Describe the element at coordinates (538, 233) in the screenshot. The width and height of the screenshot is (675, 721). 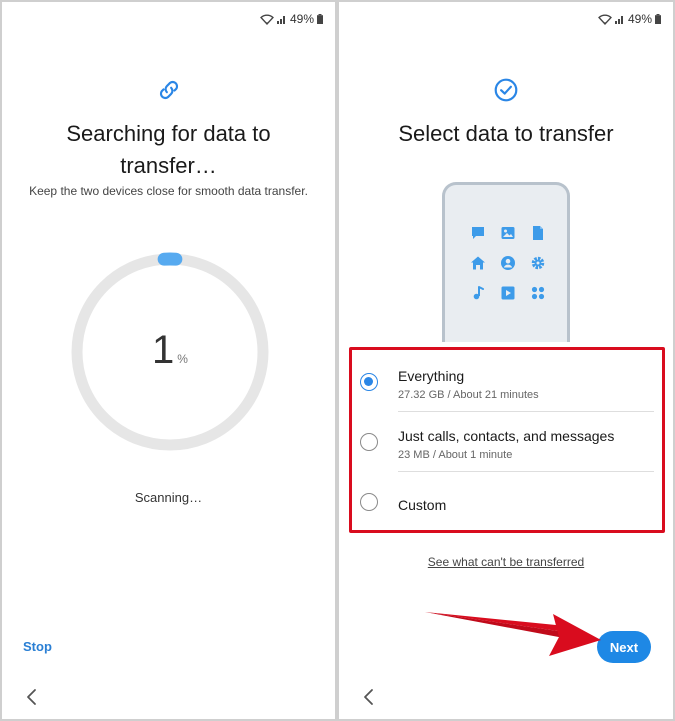
I see `document-icon` at that location.